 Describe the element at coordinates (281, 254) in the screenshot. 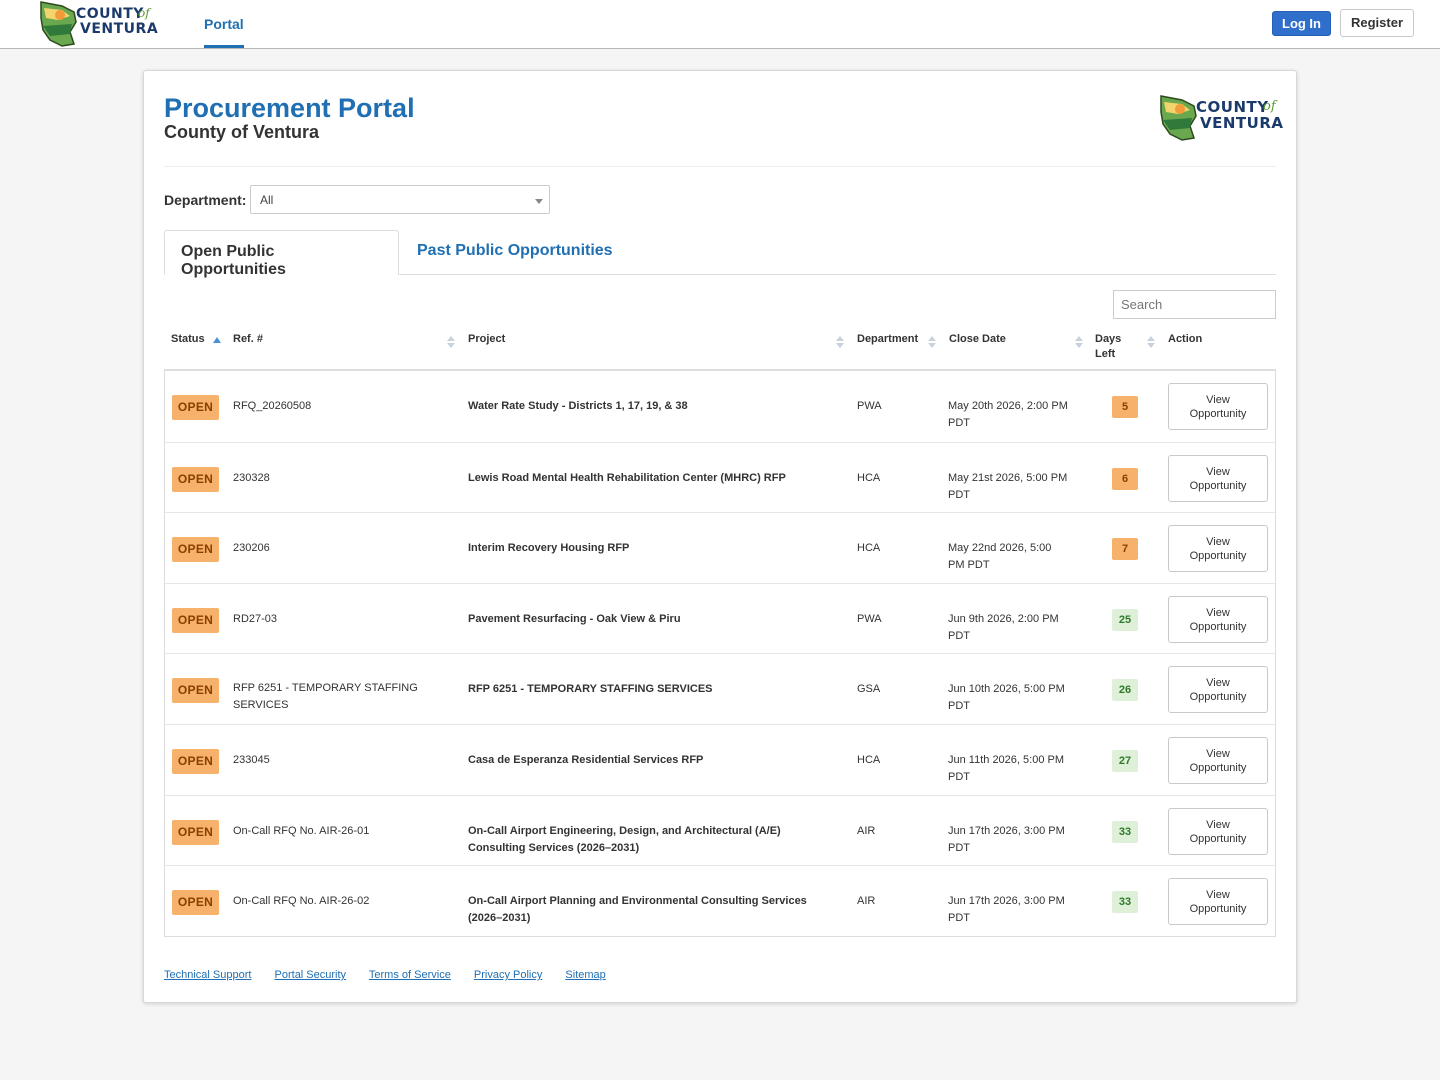

I see `tab-open-opportunities: Open Public Opportunities` at that location.